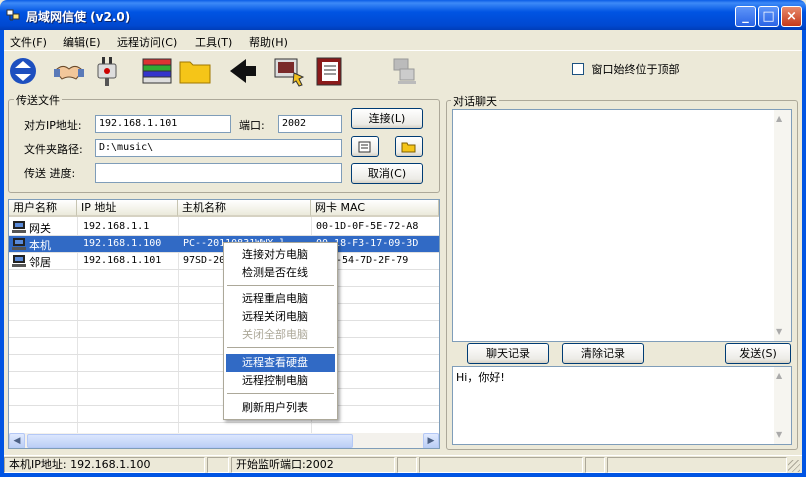 Image resolution: width=806 pixels, height=477 pixels. I want to click on chat-history-scrollbar: ▲ ▼, so click(782, 225).